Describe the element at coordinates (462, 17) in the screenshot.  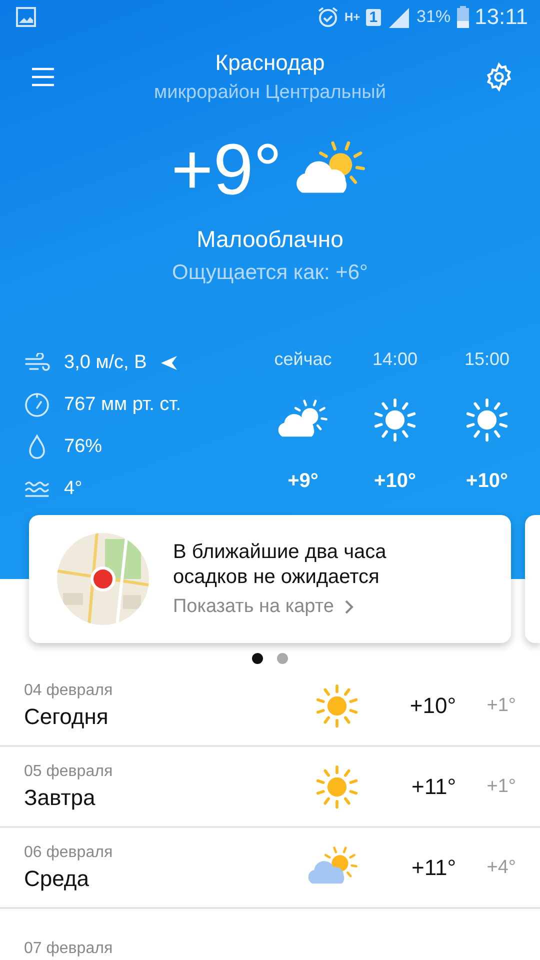
I see `battery-icon` at that location.